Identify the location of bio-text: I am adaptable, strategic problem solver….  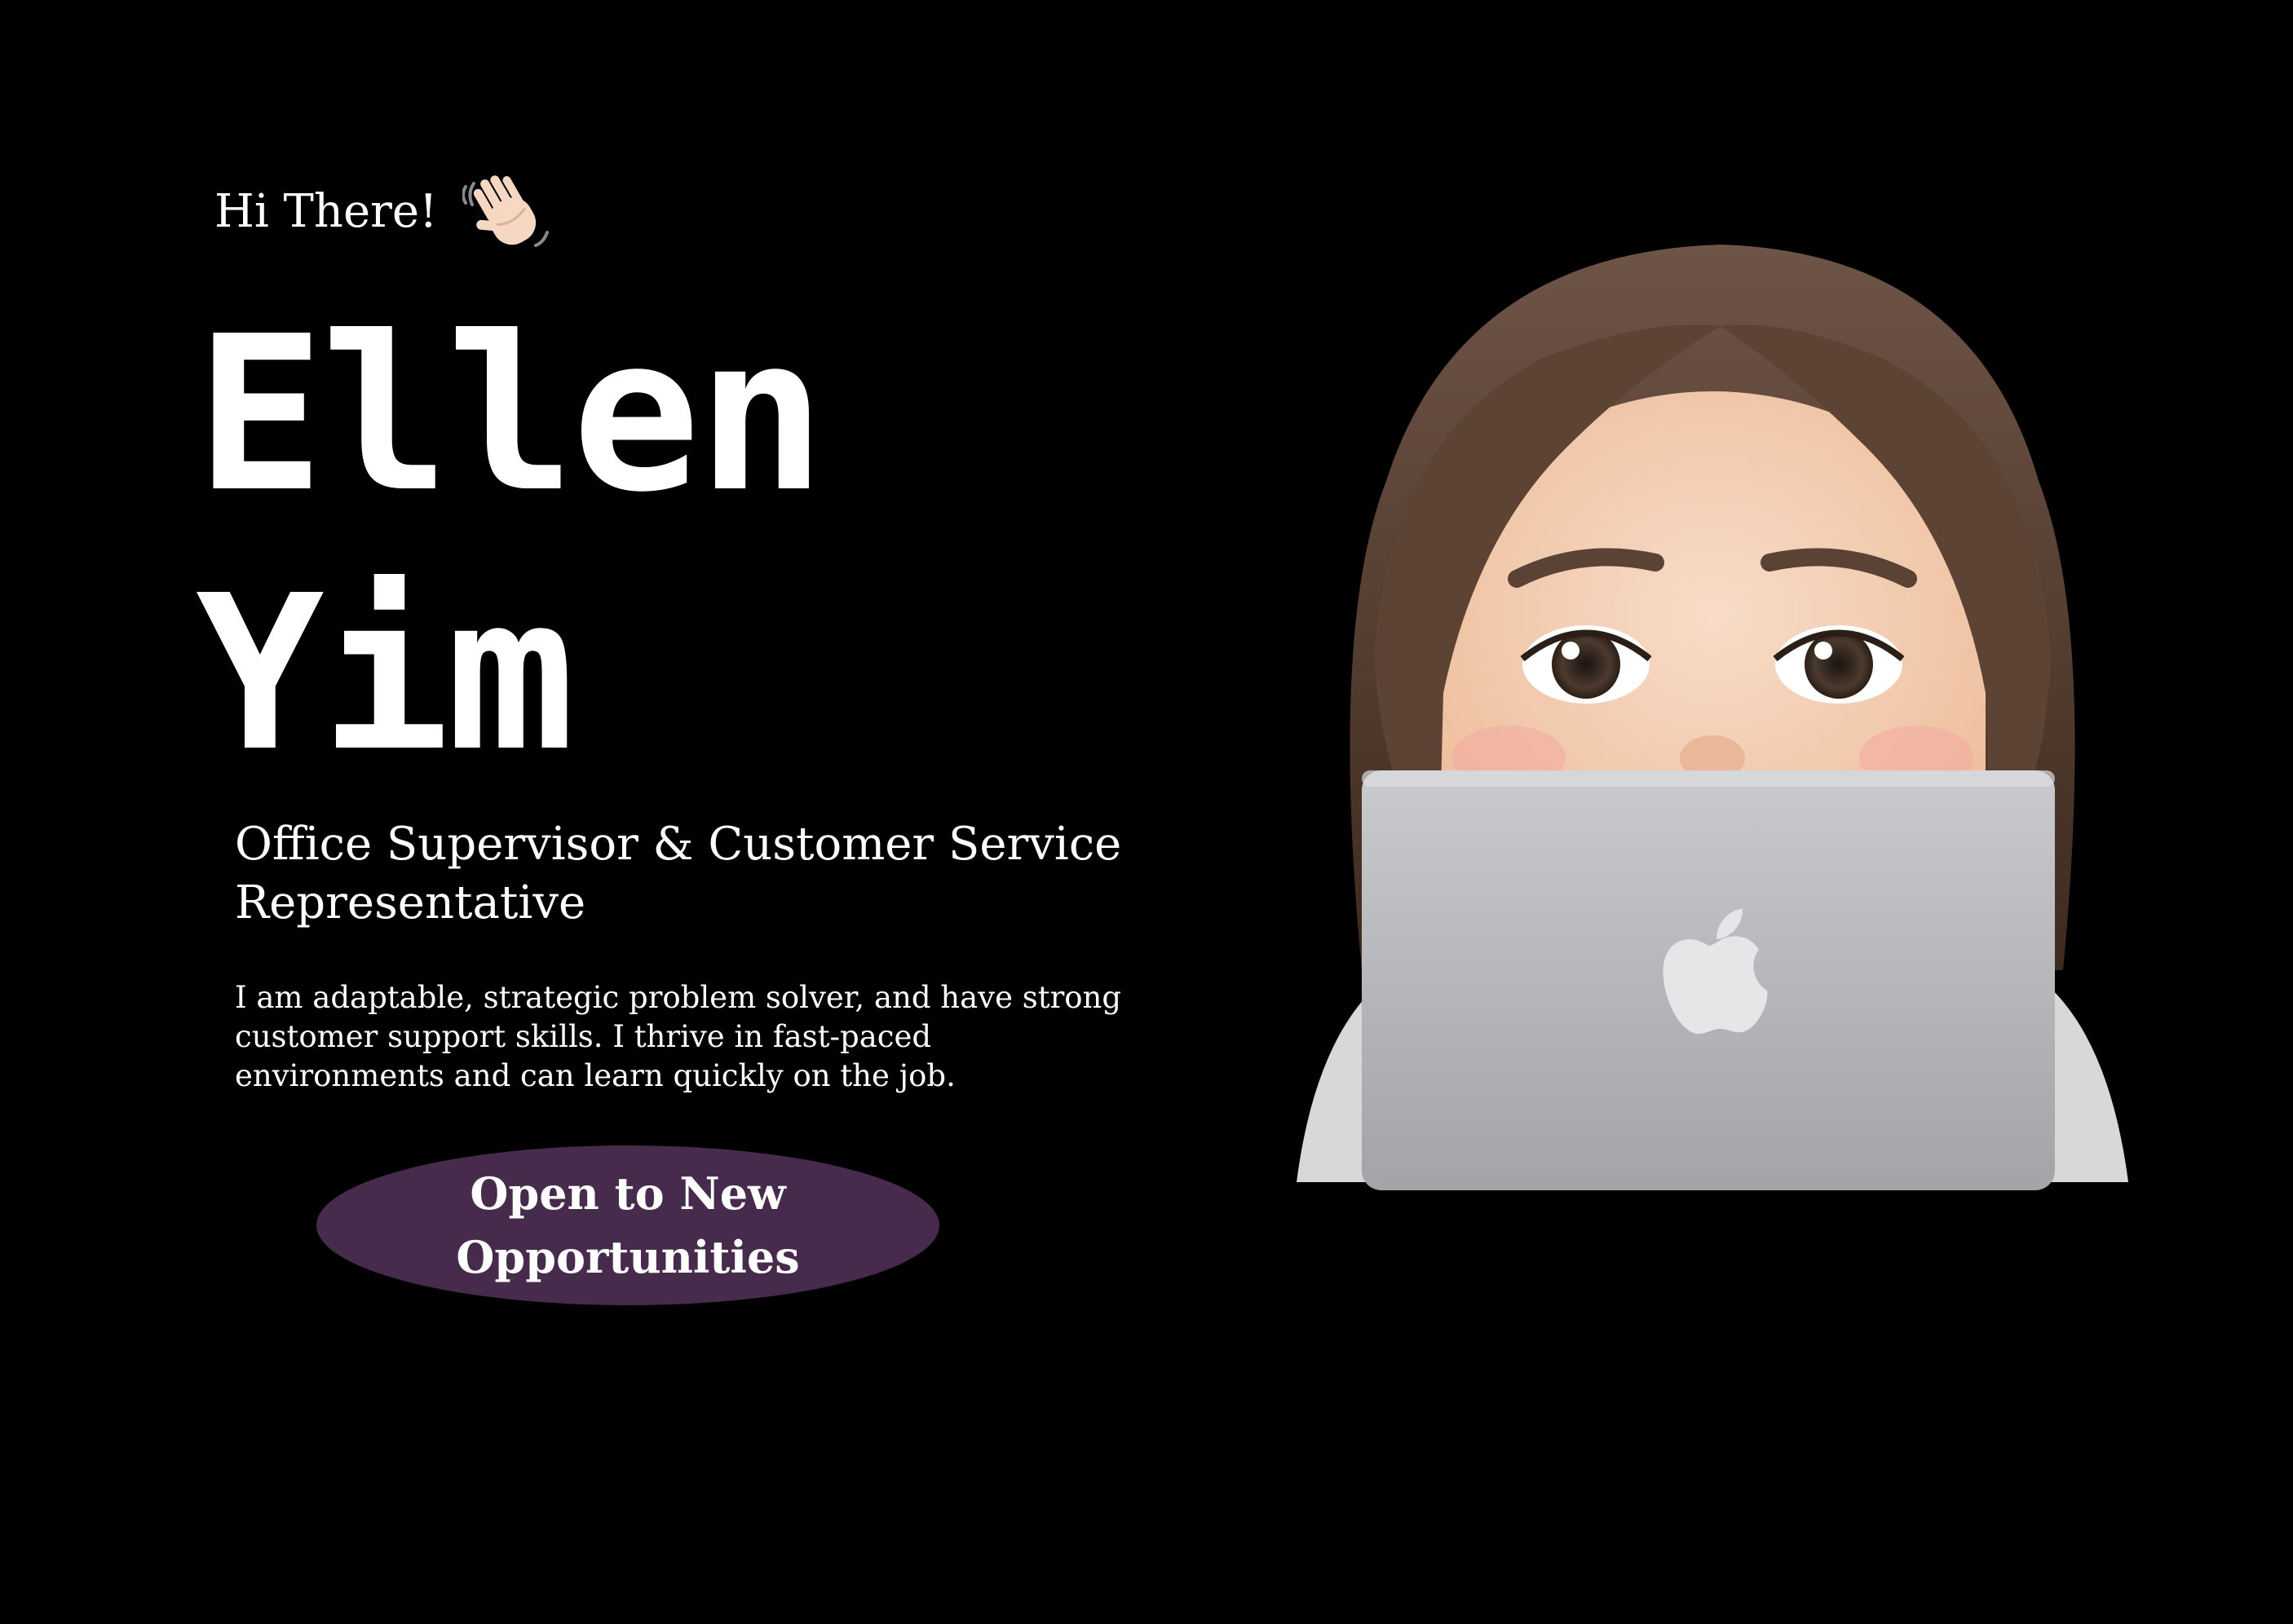
(678, 1036).